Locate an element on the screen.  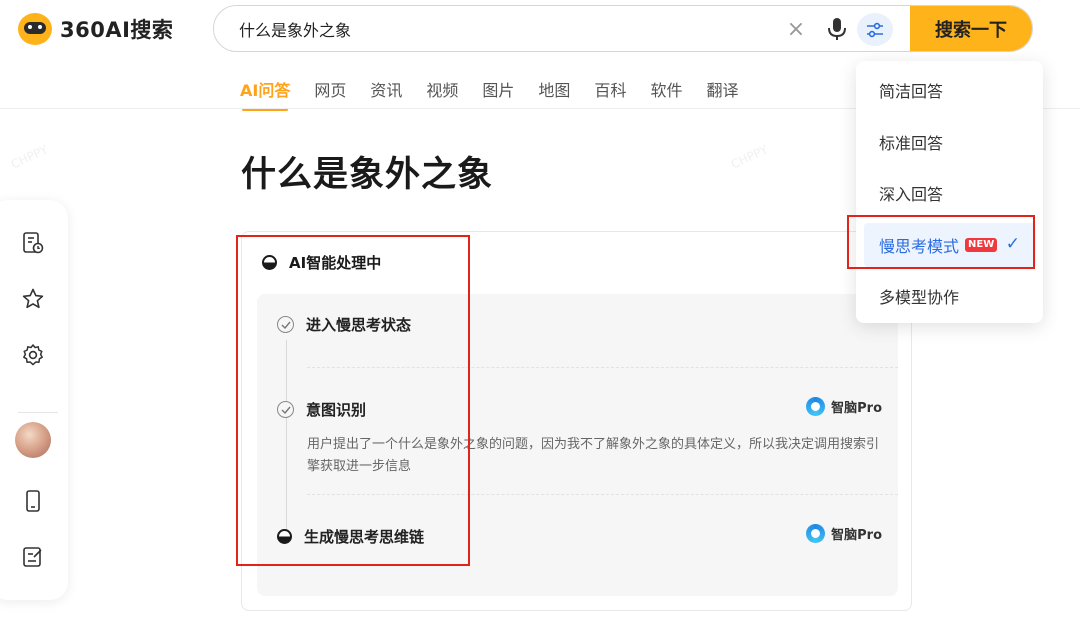
search-tabs: AI问答 网页 资讯 视频 图片 地图 百科 软件 翻译 is located at coordinates (501, 94).